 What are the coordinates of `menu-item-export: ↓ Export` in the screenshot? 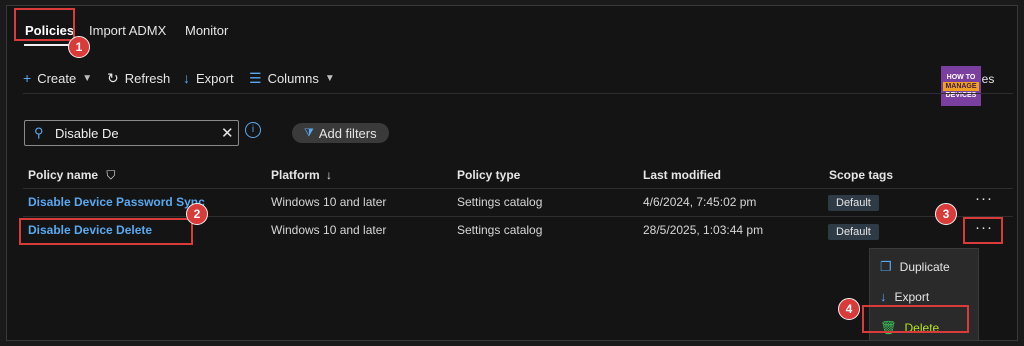 It's located at (904, 296).